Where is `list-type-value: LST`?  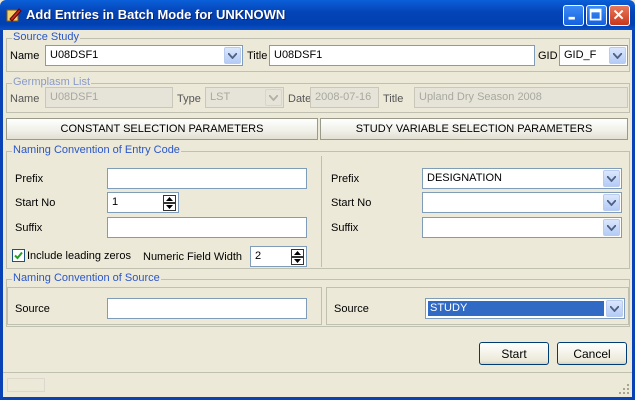 list-type-value: LST is located at coordinates (220, 97).